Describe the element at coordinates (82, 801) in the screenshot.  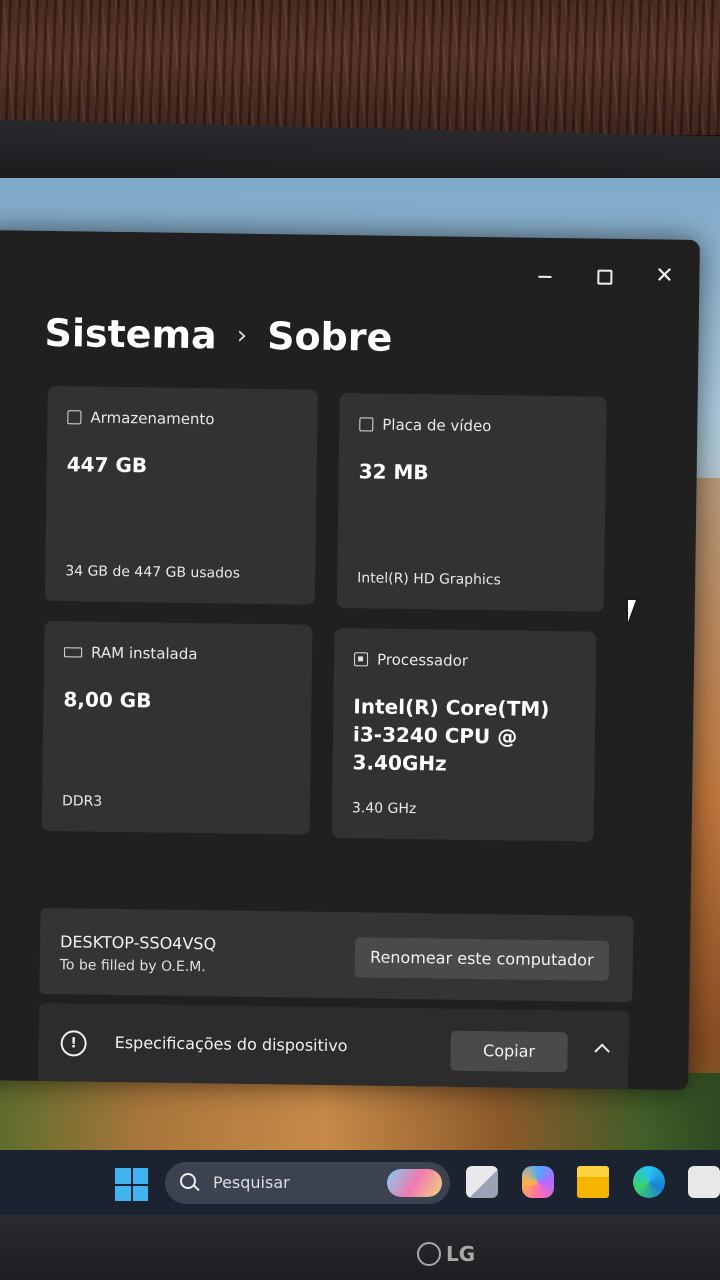
I see `ram-detail: DDR3` at that location.